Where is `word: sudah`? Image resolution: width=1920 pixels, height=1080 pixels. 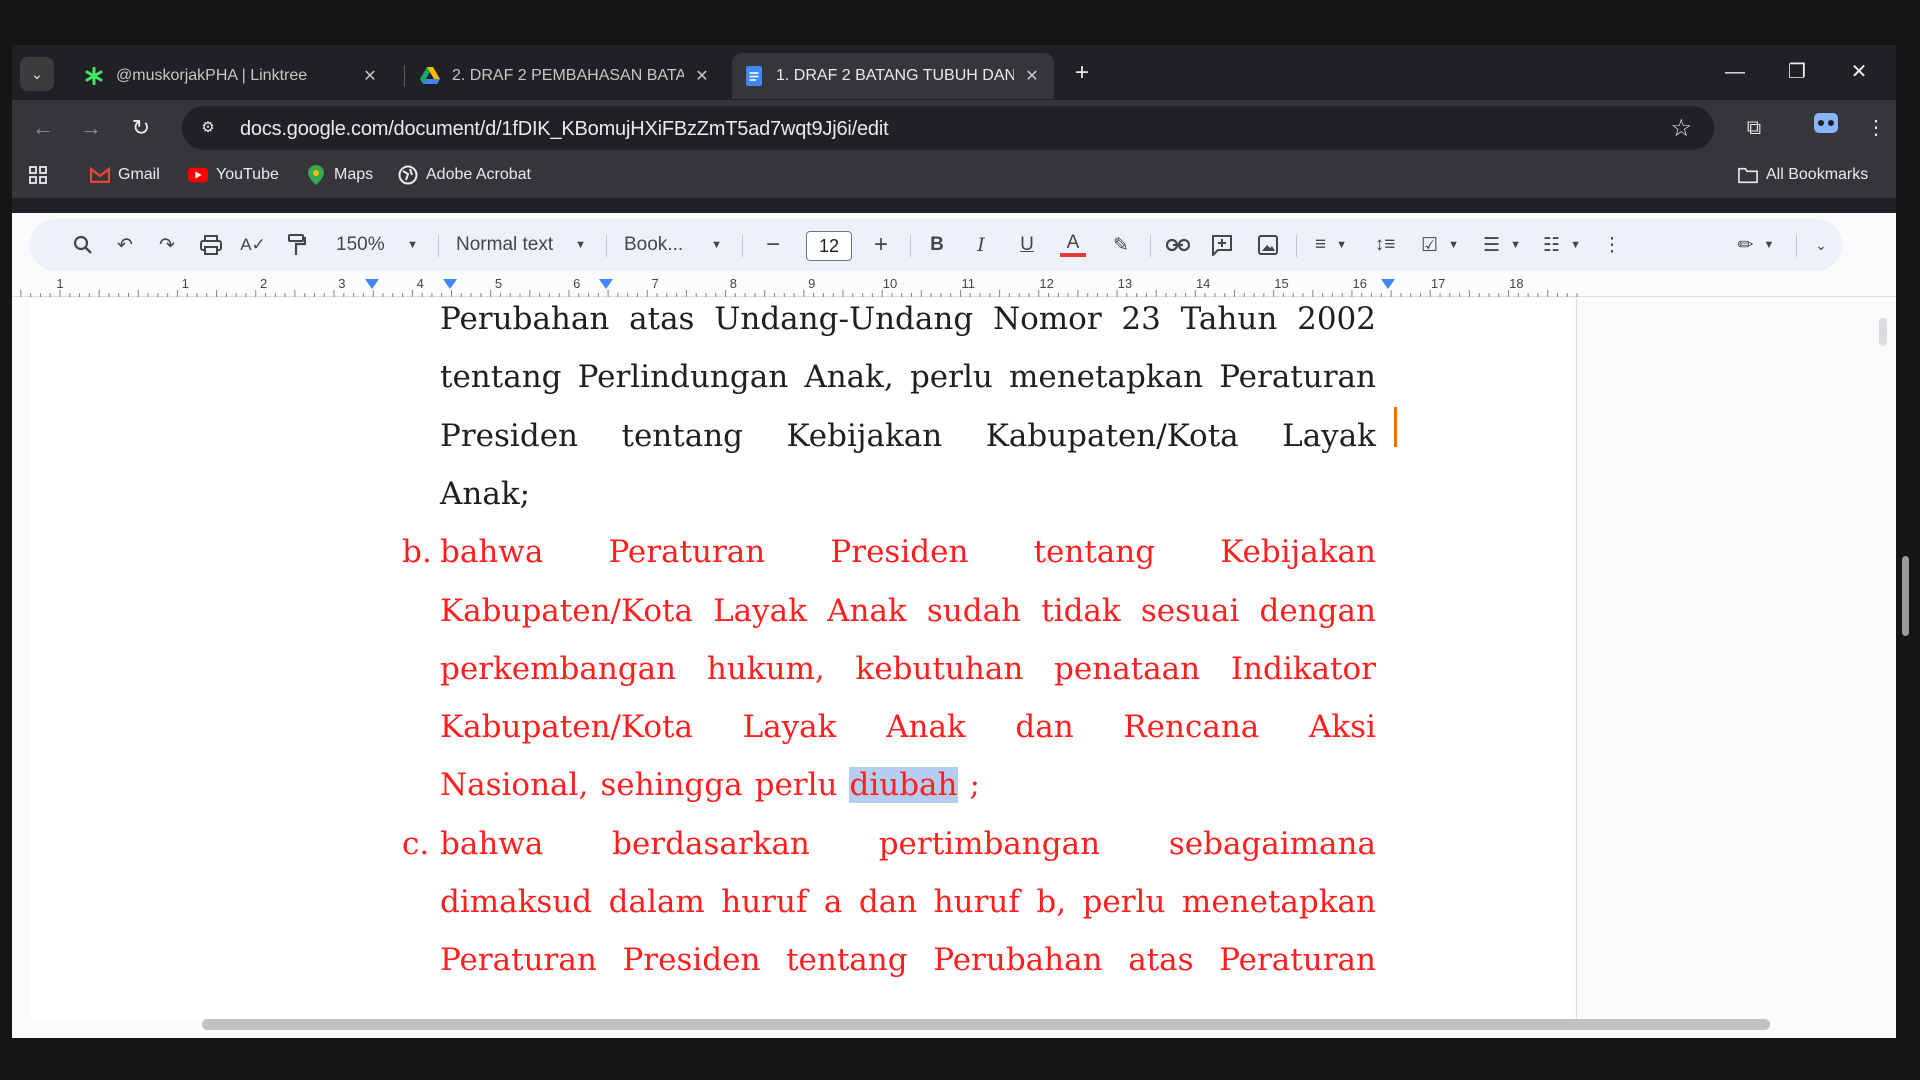 word: sudah is located at coordinates (974, 610).